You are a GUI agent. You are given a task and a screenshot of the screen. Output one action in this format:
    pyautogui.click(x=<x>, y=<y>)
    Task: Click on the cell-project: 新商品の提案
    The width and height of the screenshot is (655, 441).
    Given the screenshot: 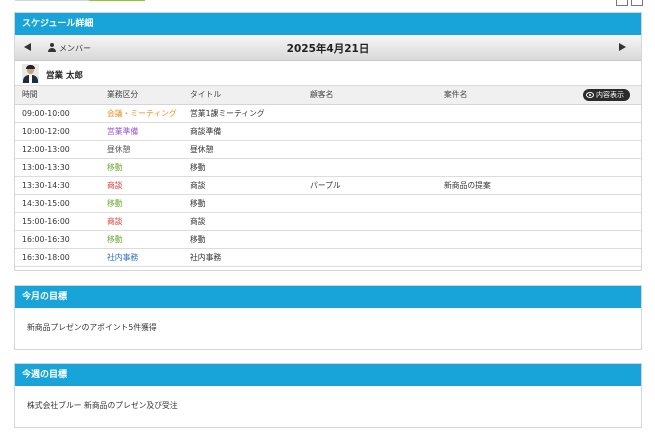 What is the action you would take?
    pyautogui.click(x=539, y=185)
    